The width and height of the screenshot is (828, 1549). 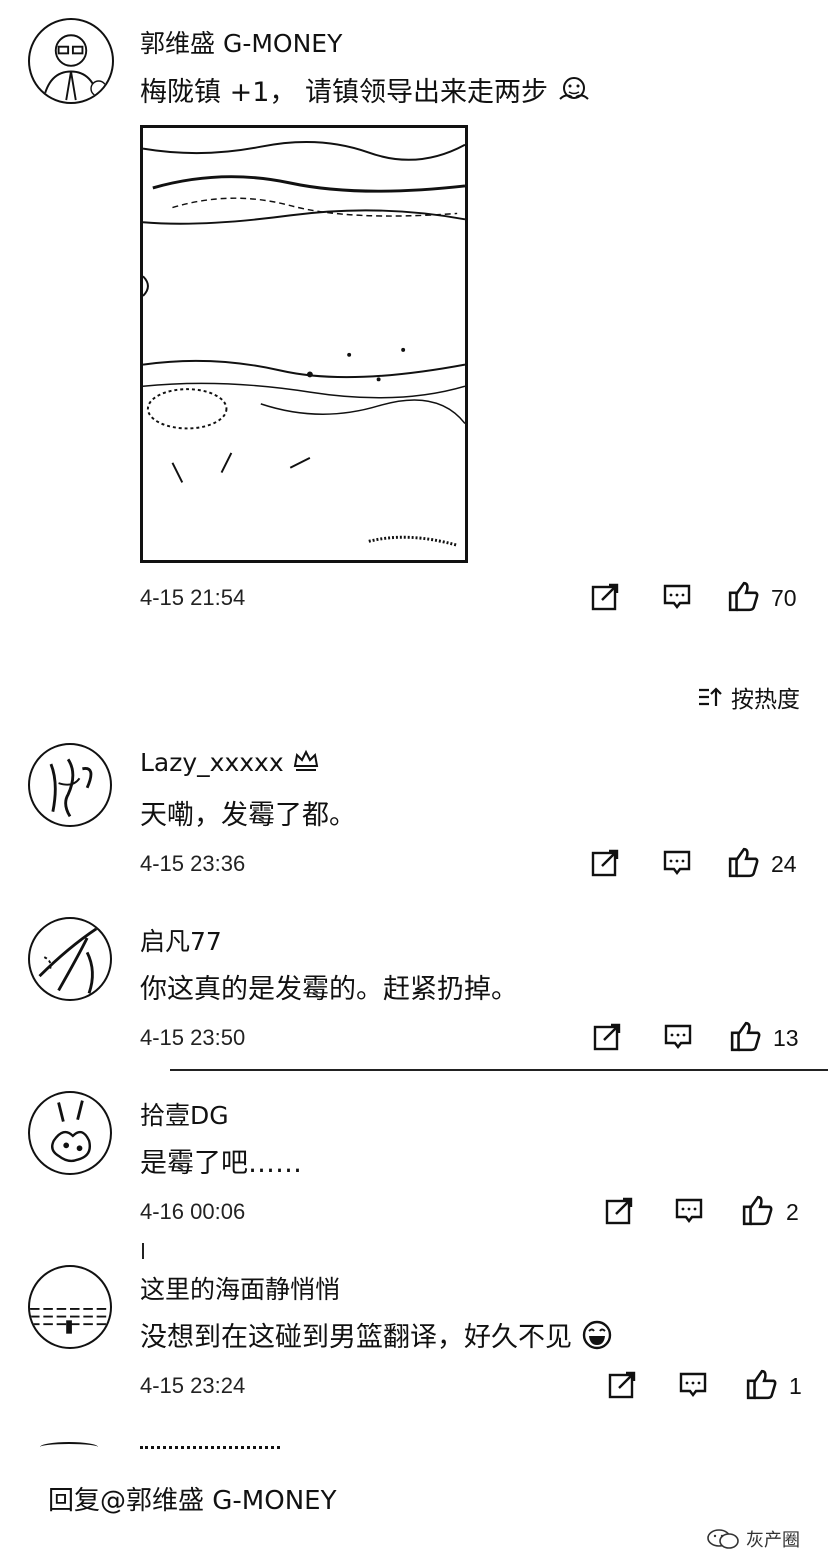 What do you see at coordinates (69, 1447) in the screenshot?
I see `next-comment-avatar-edge` at bounding box center [69, 1447].